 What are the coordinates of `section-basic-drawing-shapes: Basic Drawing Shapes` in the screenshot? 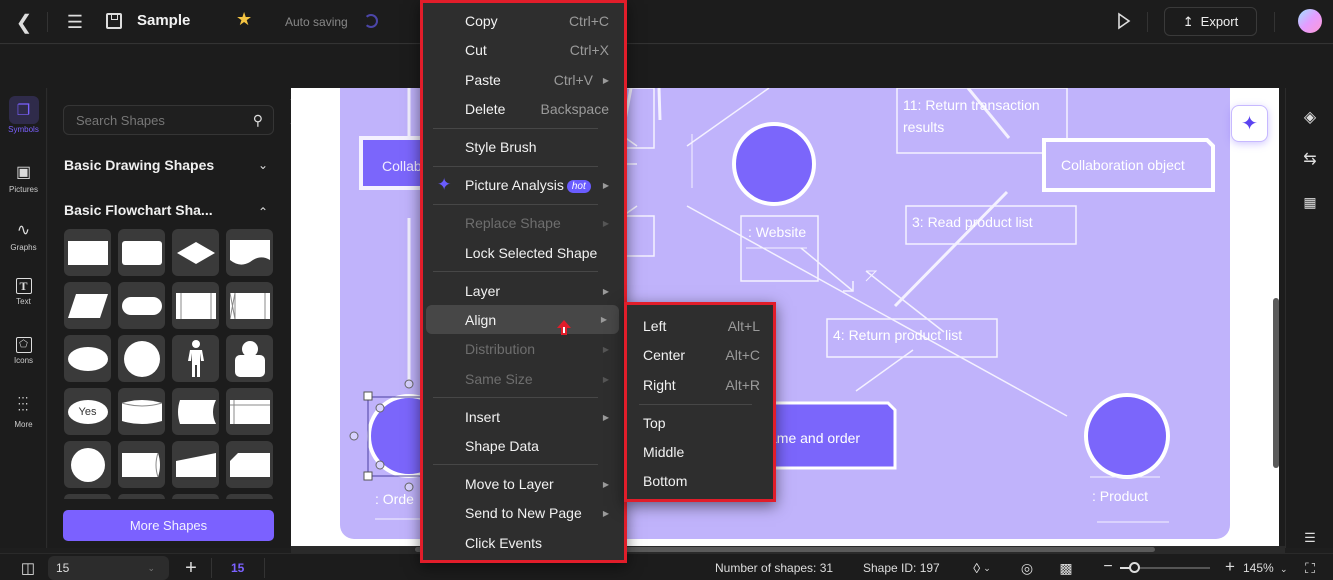 It's located at (139, 165).